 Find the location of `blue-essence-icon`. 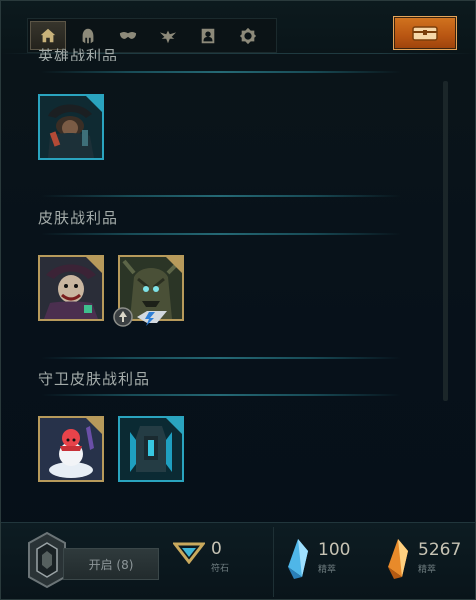

blue-essence-icon is located at coordinates (298, 559).